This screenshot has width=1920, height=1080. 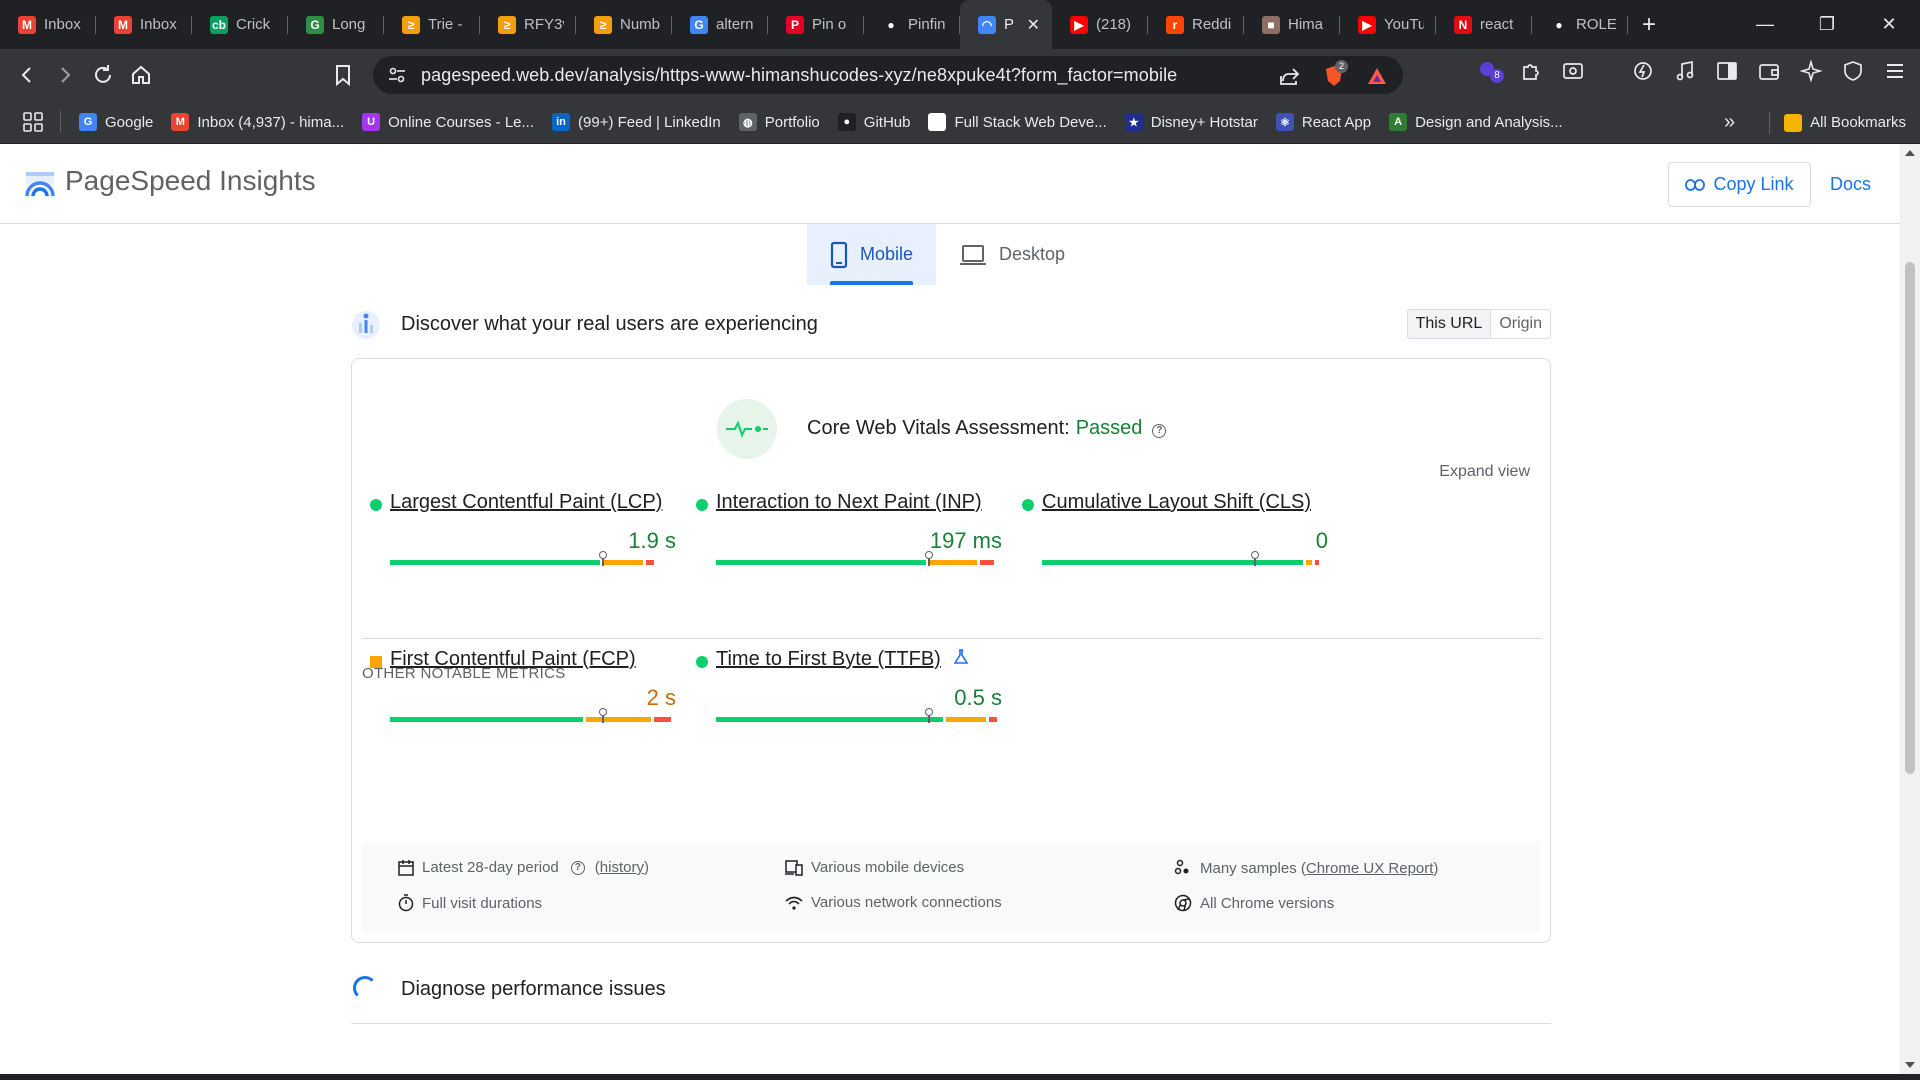 I want to click on all-bookmarks-button: All Bookmarks, so click(x=1845, y=122).